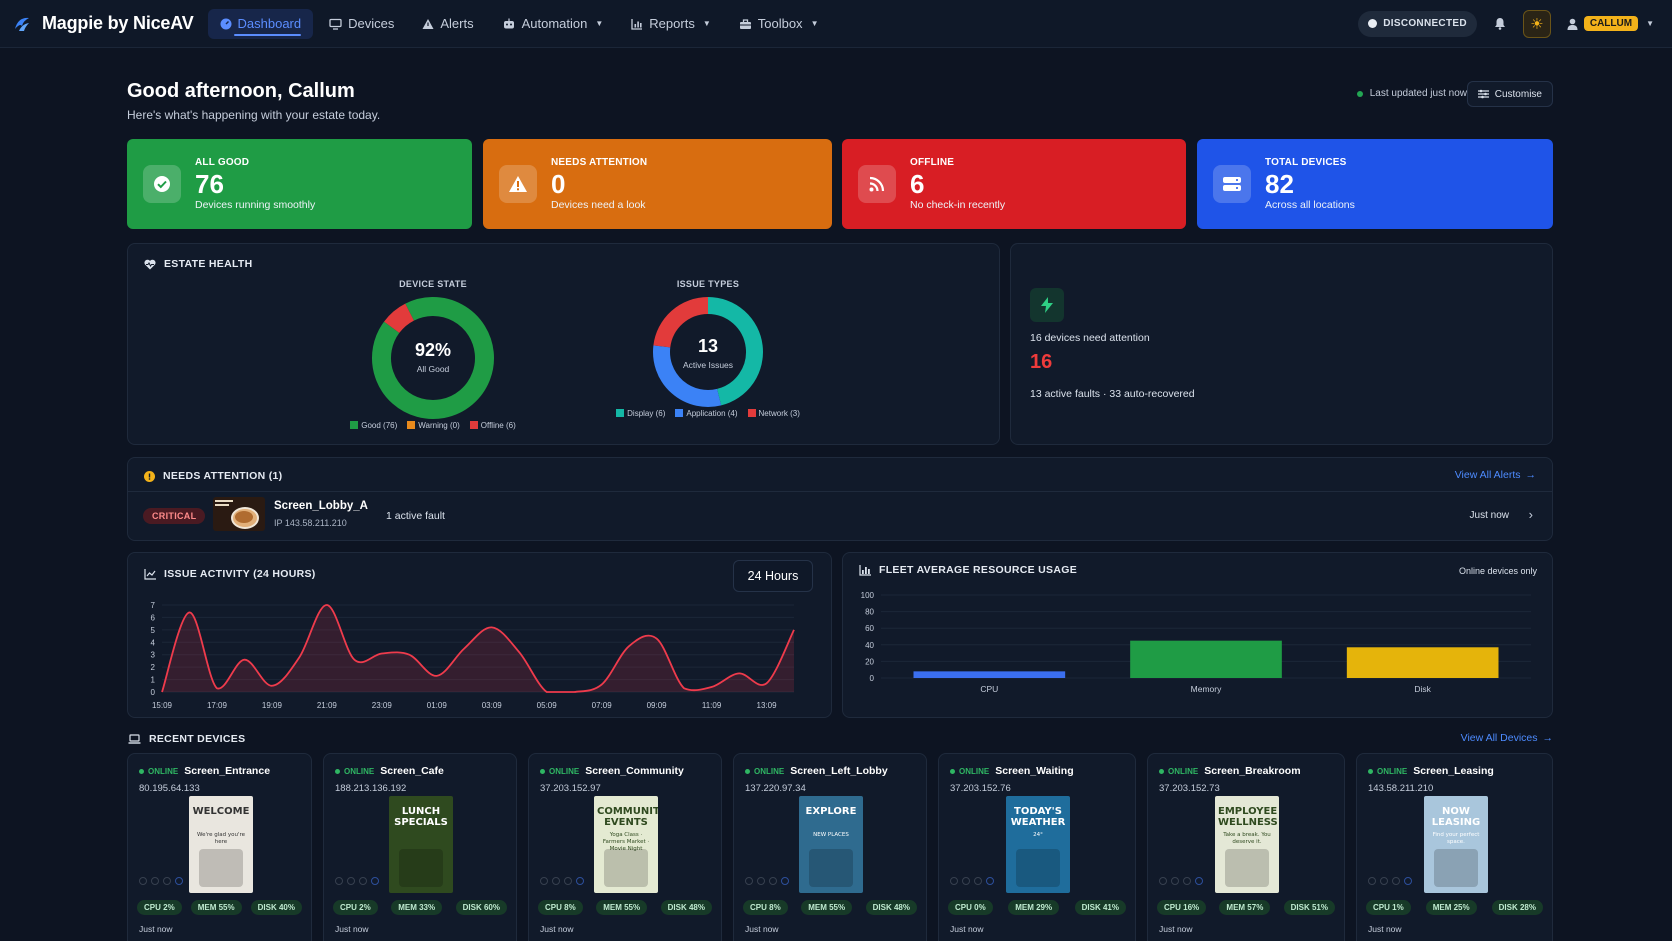  I want to click on thumbnail-subtitle: NEW PLACES, so click(831, 835).